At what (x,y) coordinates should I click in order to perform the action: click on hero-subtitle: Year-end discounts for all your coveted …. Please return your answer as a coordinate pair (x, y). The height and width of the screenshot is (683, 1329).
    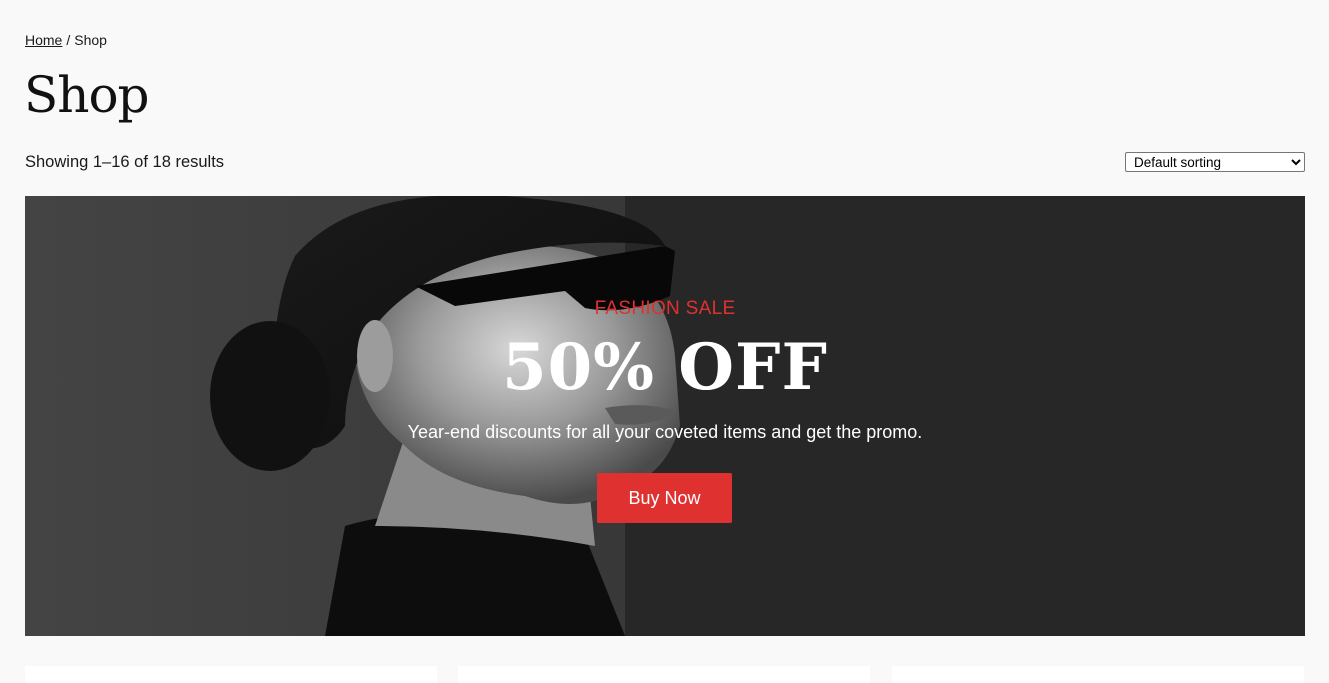
    Looking at the image, I should click on (665, 432).